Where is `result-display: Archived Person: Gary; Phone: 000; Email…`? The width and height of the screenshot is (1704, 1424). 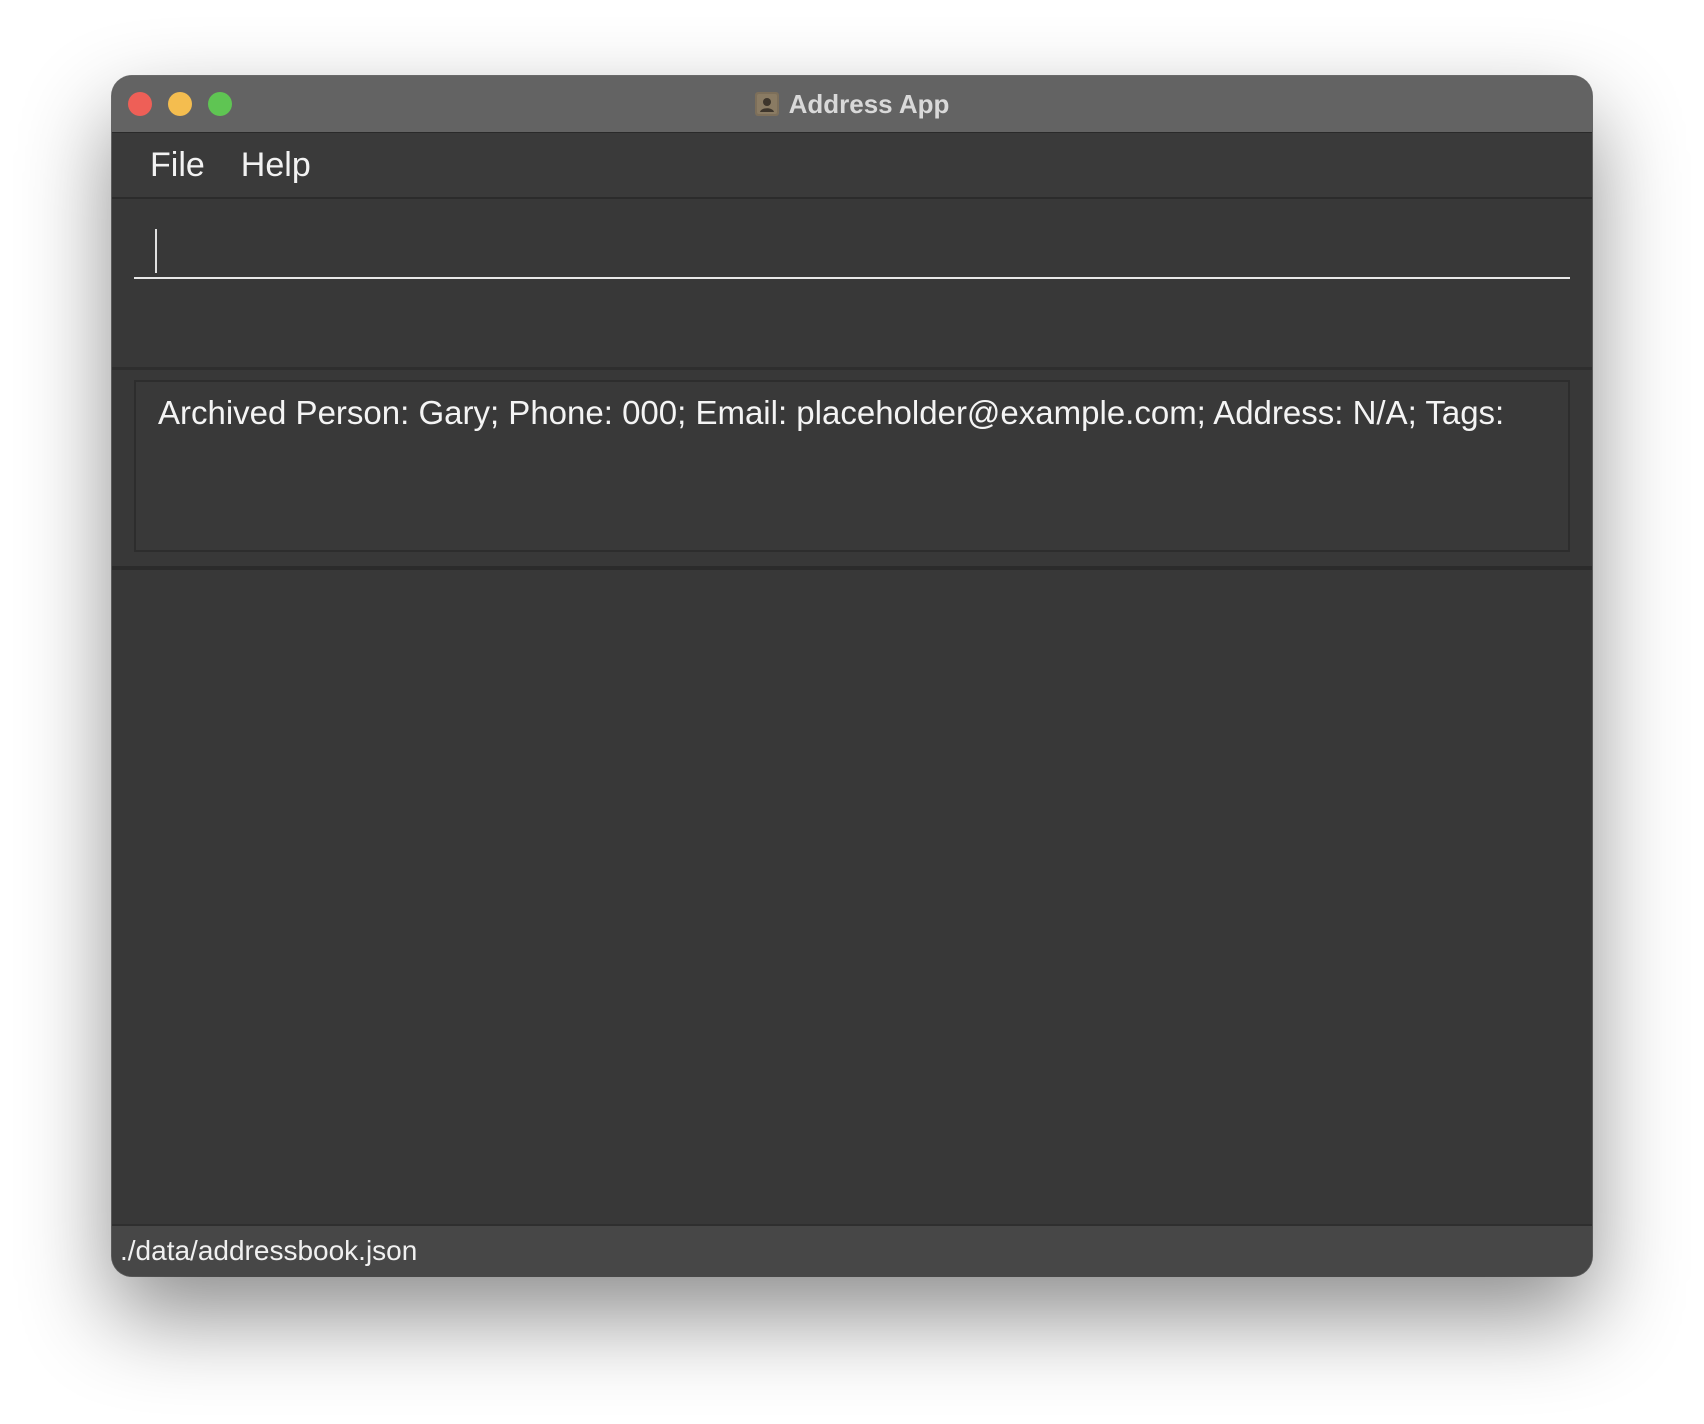 result-display: Archived Person: Gary; Phone: 000; Email… is located at coordinates (852, 470).